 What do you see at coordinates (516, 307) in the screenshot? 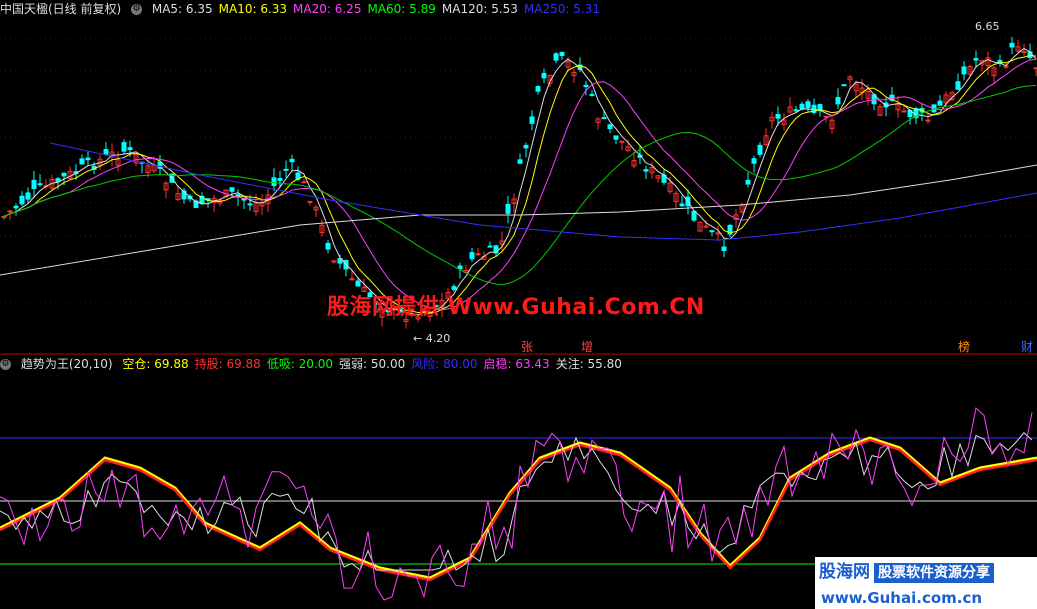
I see `watermark: 股海网提供 Www.Guhai.Com.CN` at bounding box center [516, 307].